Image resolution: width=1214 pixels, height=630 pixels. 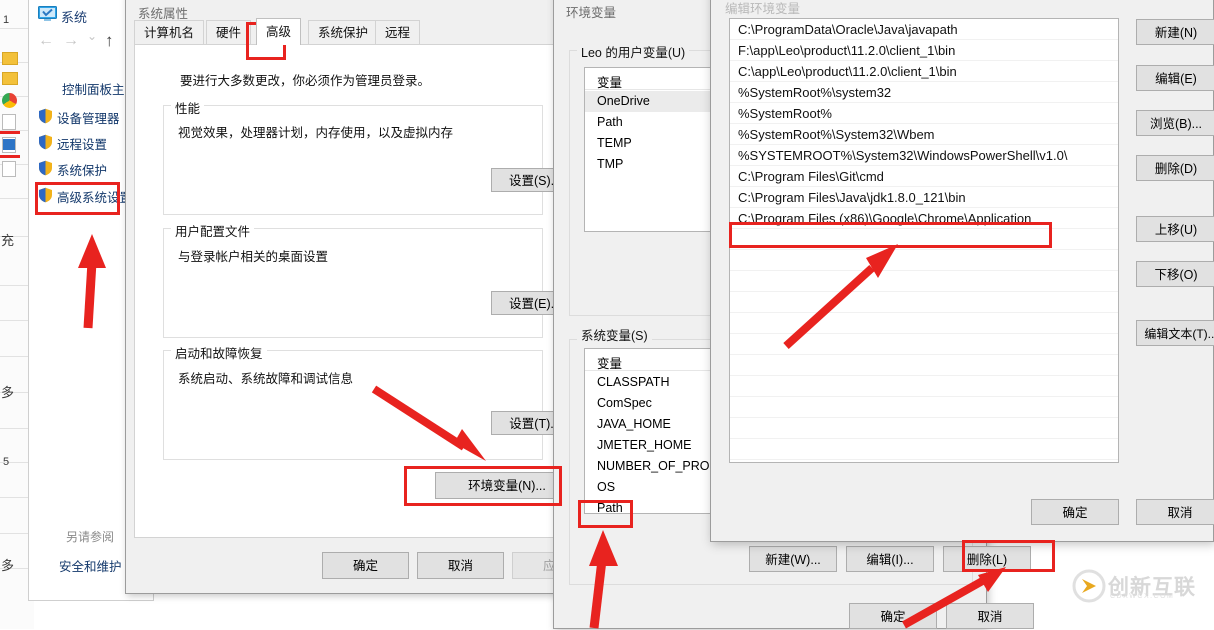 I want to click on path-row: C:\ProgramData\Oracle\Java\javapath, so click(x=924, y=29).